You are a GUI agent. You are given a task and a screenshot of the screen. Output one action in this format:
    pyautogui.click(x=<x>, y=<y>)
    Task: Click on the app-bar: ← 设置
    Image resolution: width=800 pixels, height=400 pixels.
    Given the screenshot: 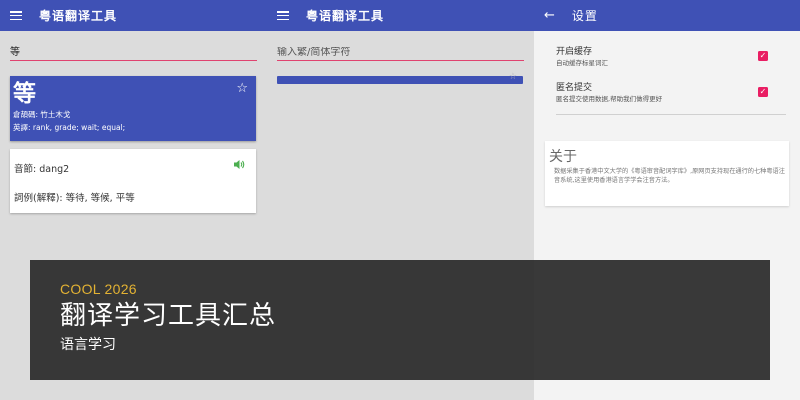 What is the action you would take?
    pyautogui.click(x=667, y=15)
    